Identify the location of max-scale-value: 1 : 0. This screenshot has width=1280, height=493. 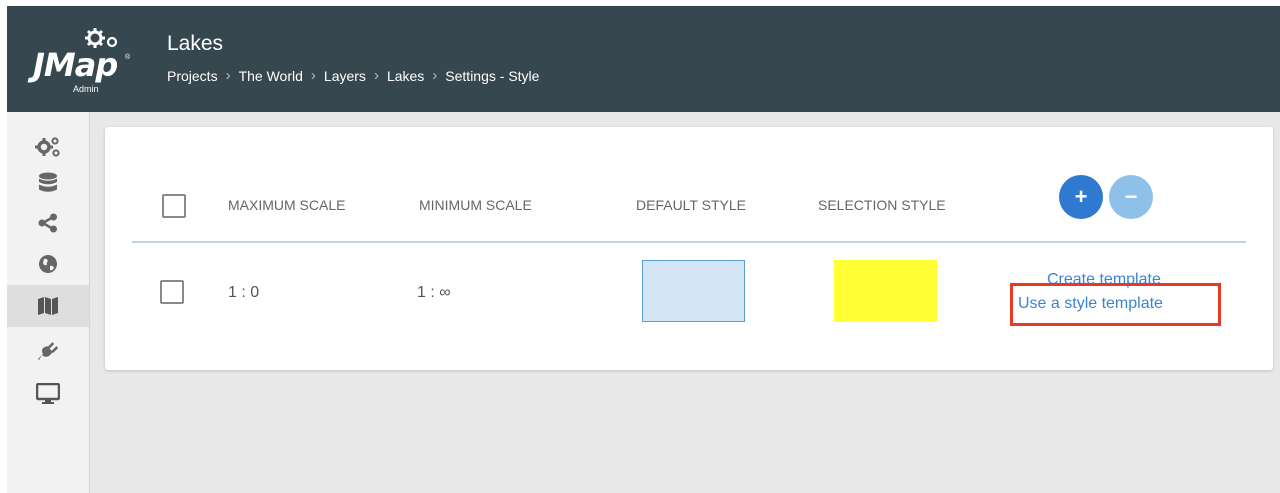
(244, 292).